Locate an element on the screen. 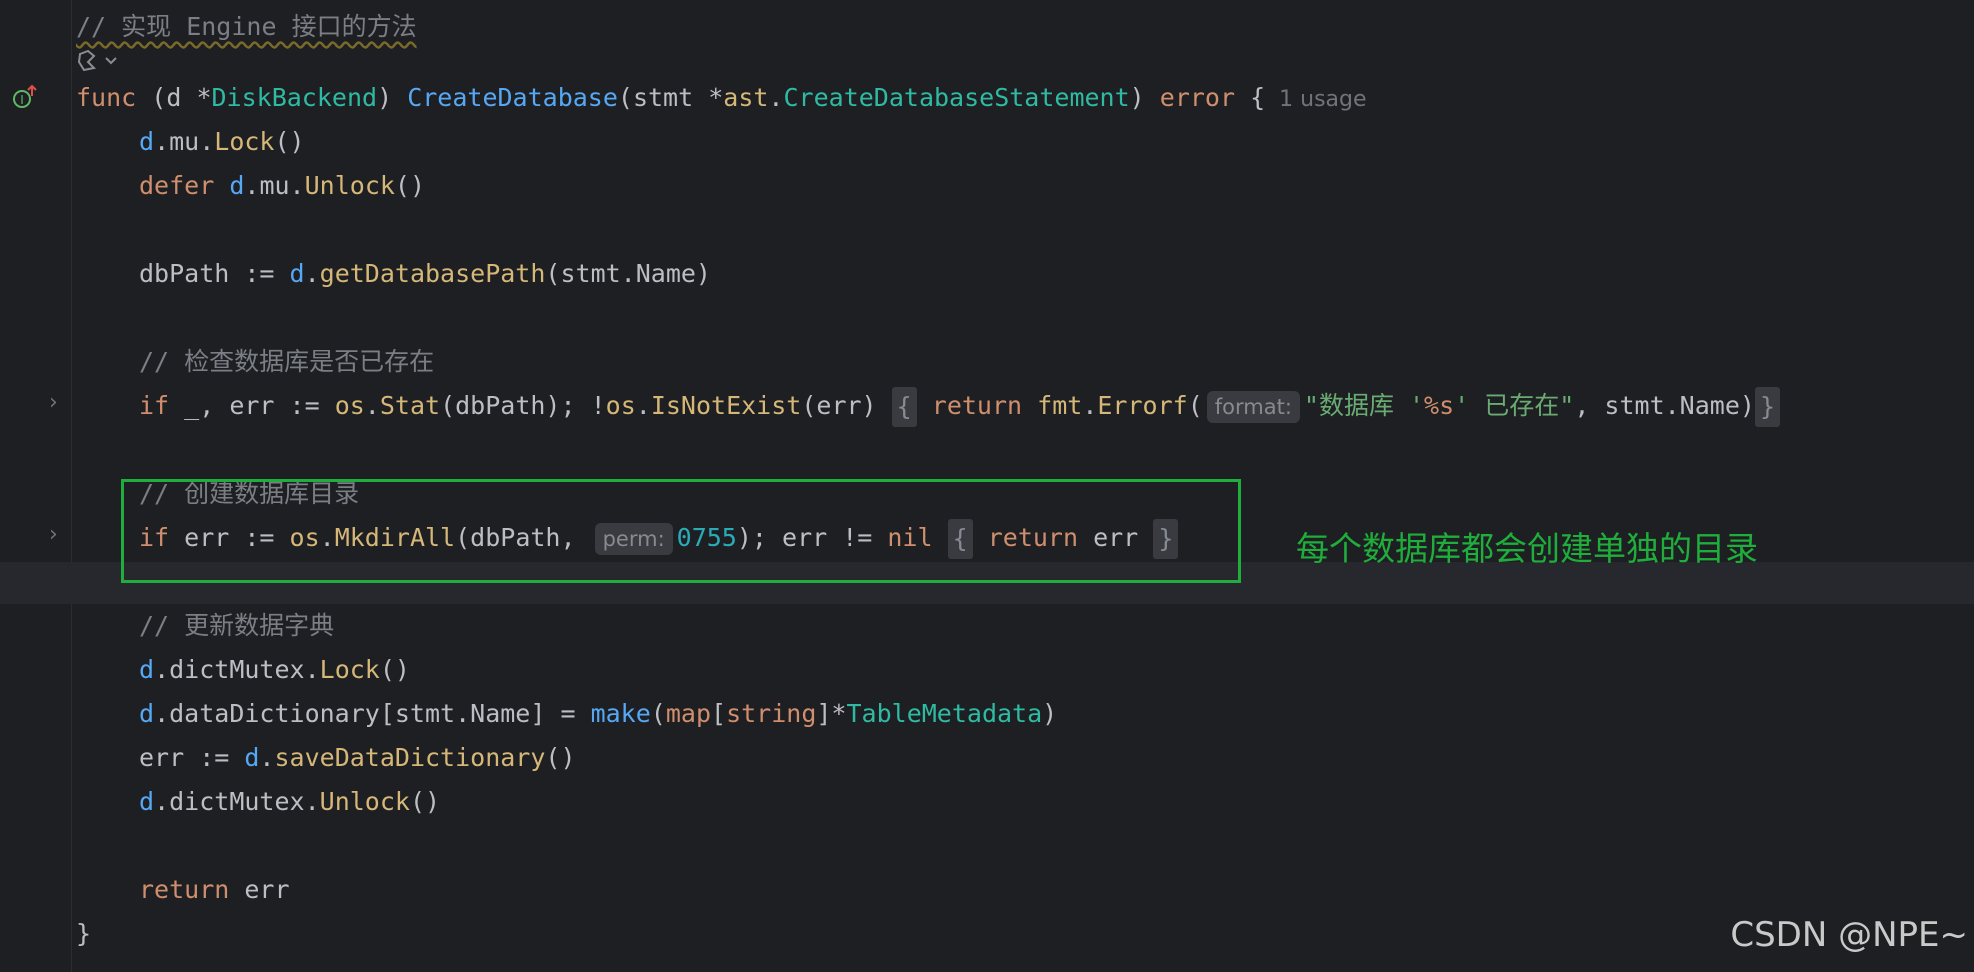  header-comment: // 实现 Engine 接口的方法 is located at coordinates (246, 26).